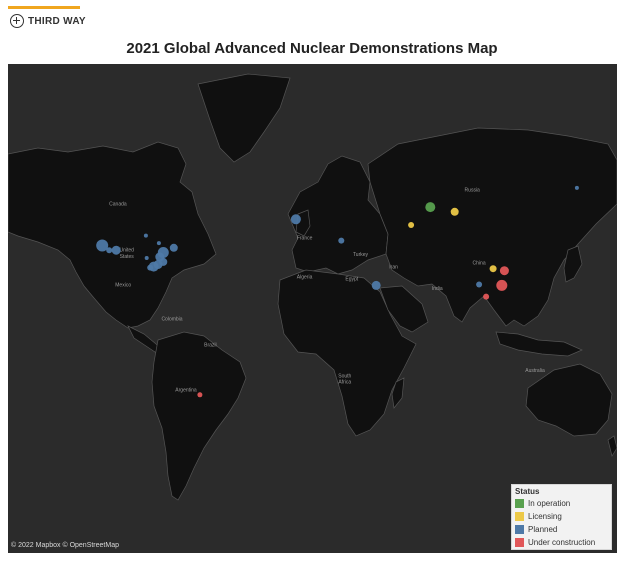  What do you see at coordinates (519, 542) in the screenshot?
I see `legend-swatch-under-construction` at bounding box center [519, 542].